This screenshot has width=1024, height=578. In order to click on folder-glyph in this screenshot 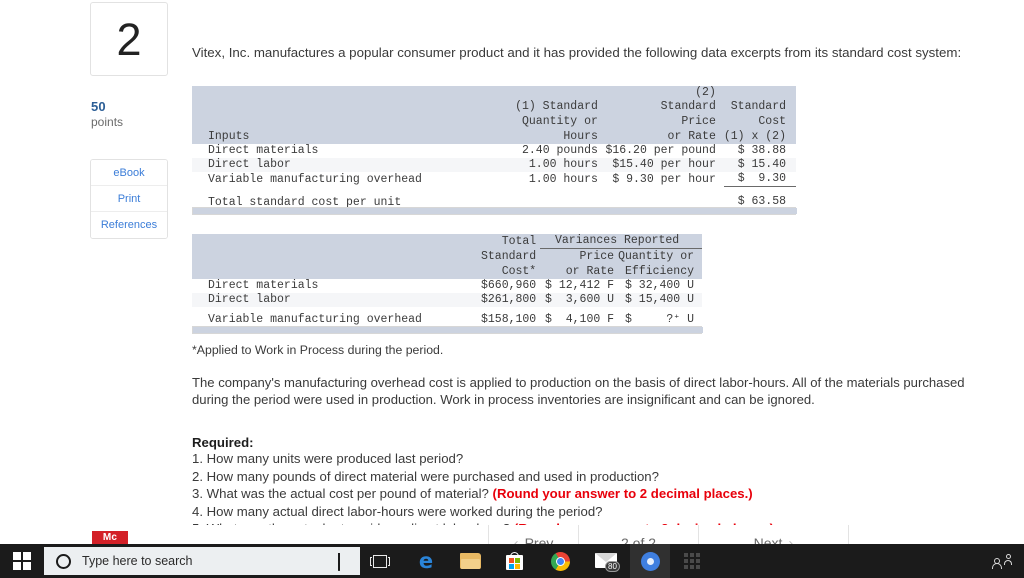, I will do `click(470, 561)`.